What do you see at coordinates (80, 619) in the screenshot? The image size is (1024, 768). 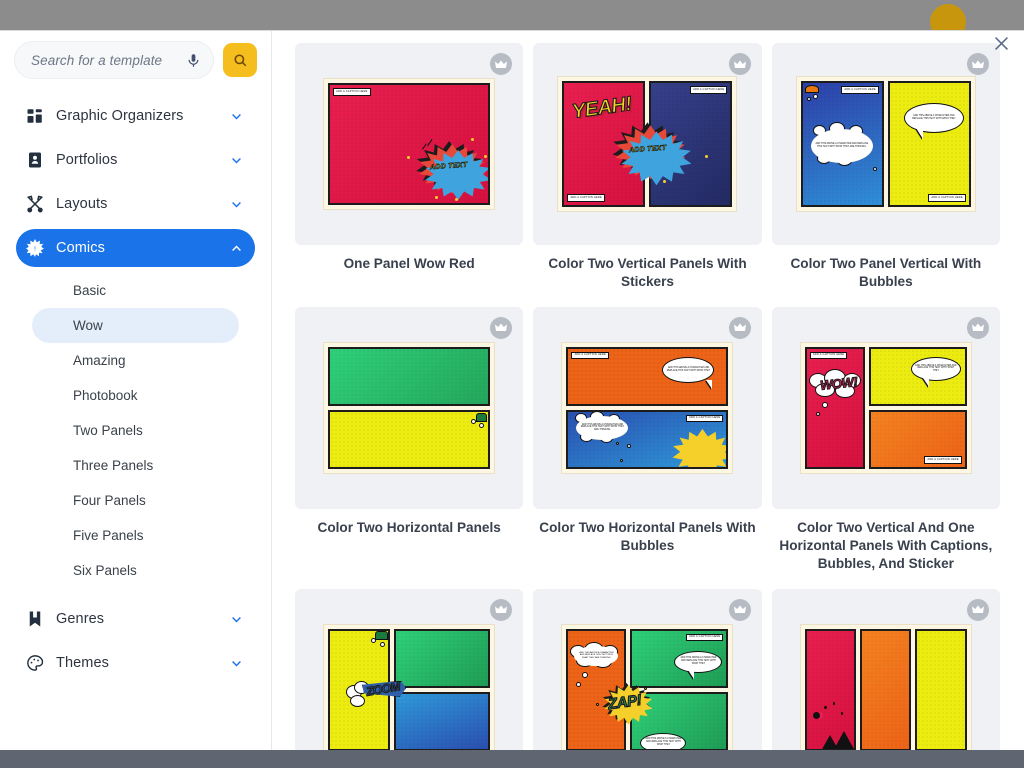 I see `sidebar-item-label: Genres` at bounding box center [80, 619].